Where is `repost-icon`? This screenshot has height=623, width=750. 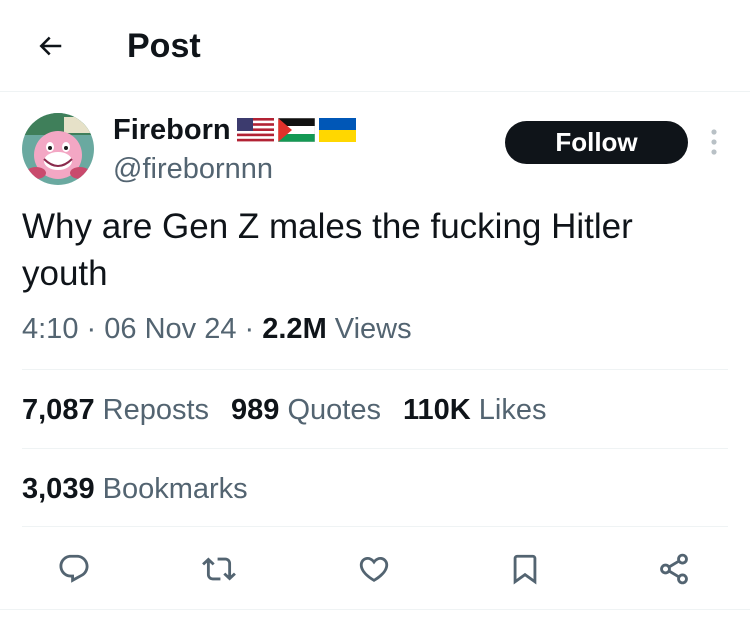 repost-icon is located at coordinates (219, 569).